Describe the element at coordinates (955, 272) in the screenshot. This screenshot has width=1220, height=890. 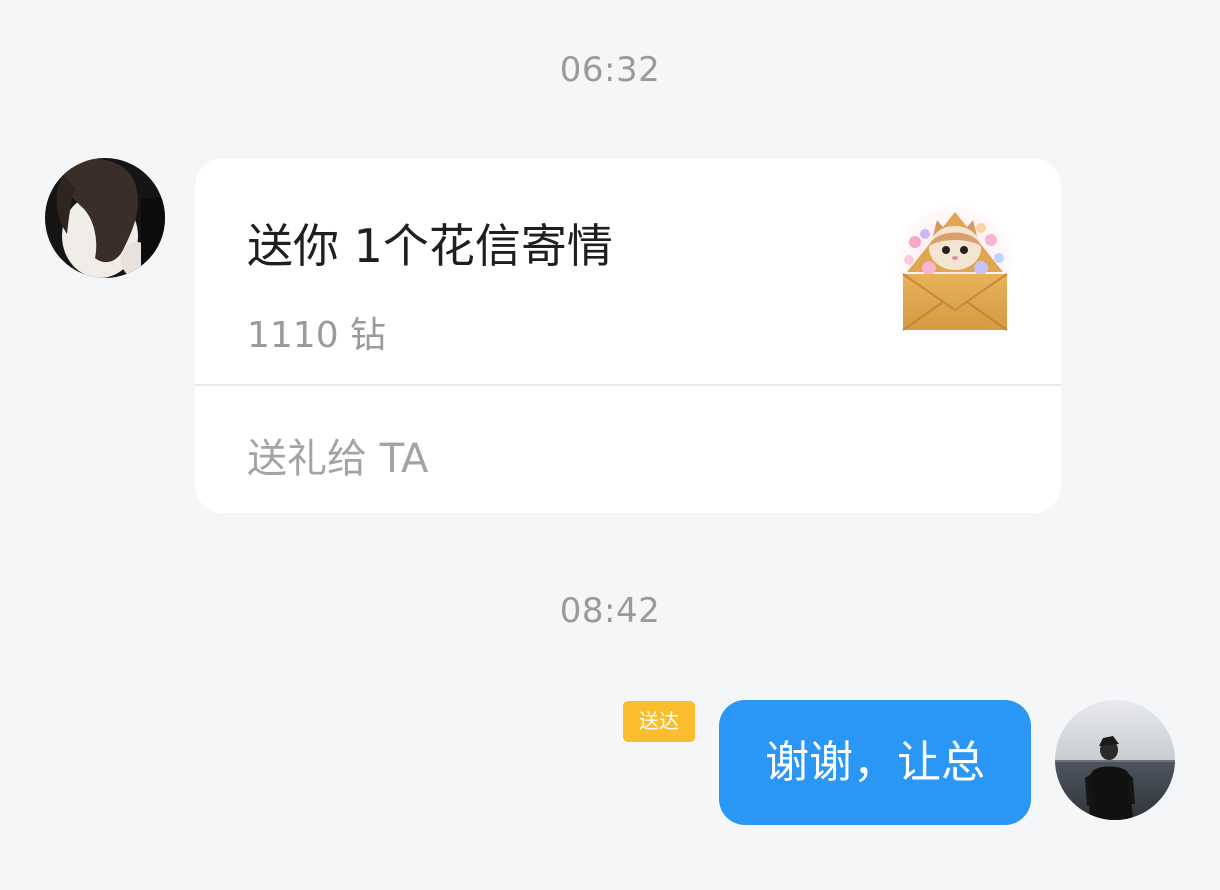
I see `cat-in-flower-envelope-icon` at that location.